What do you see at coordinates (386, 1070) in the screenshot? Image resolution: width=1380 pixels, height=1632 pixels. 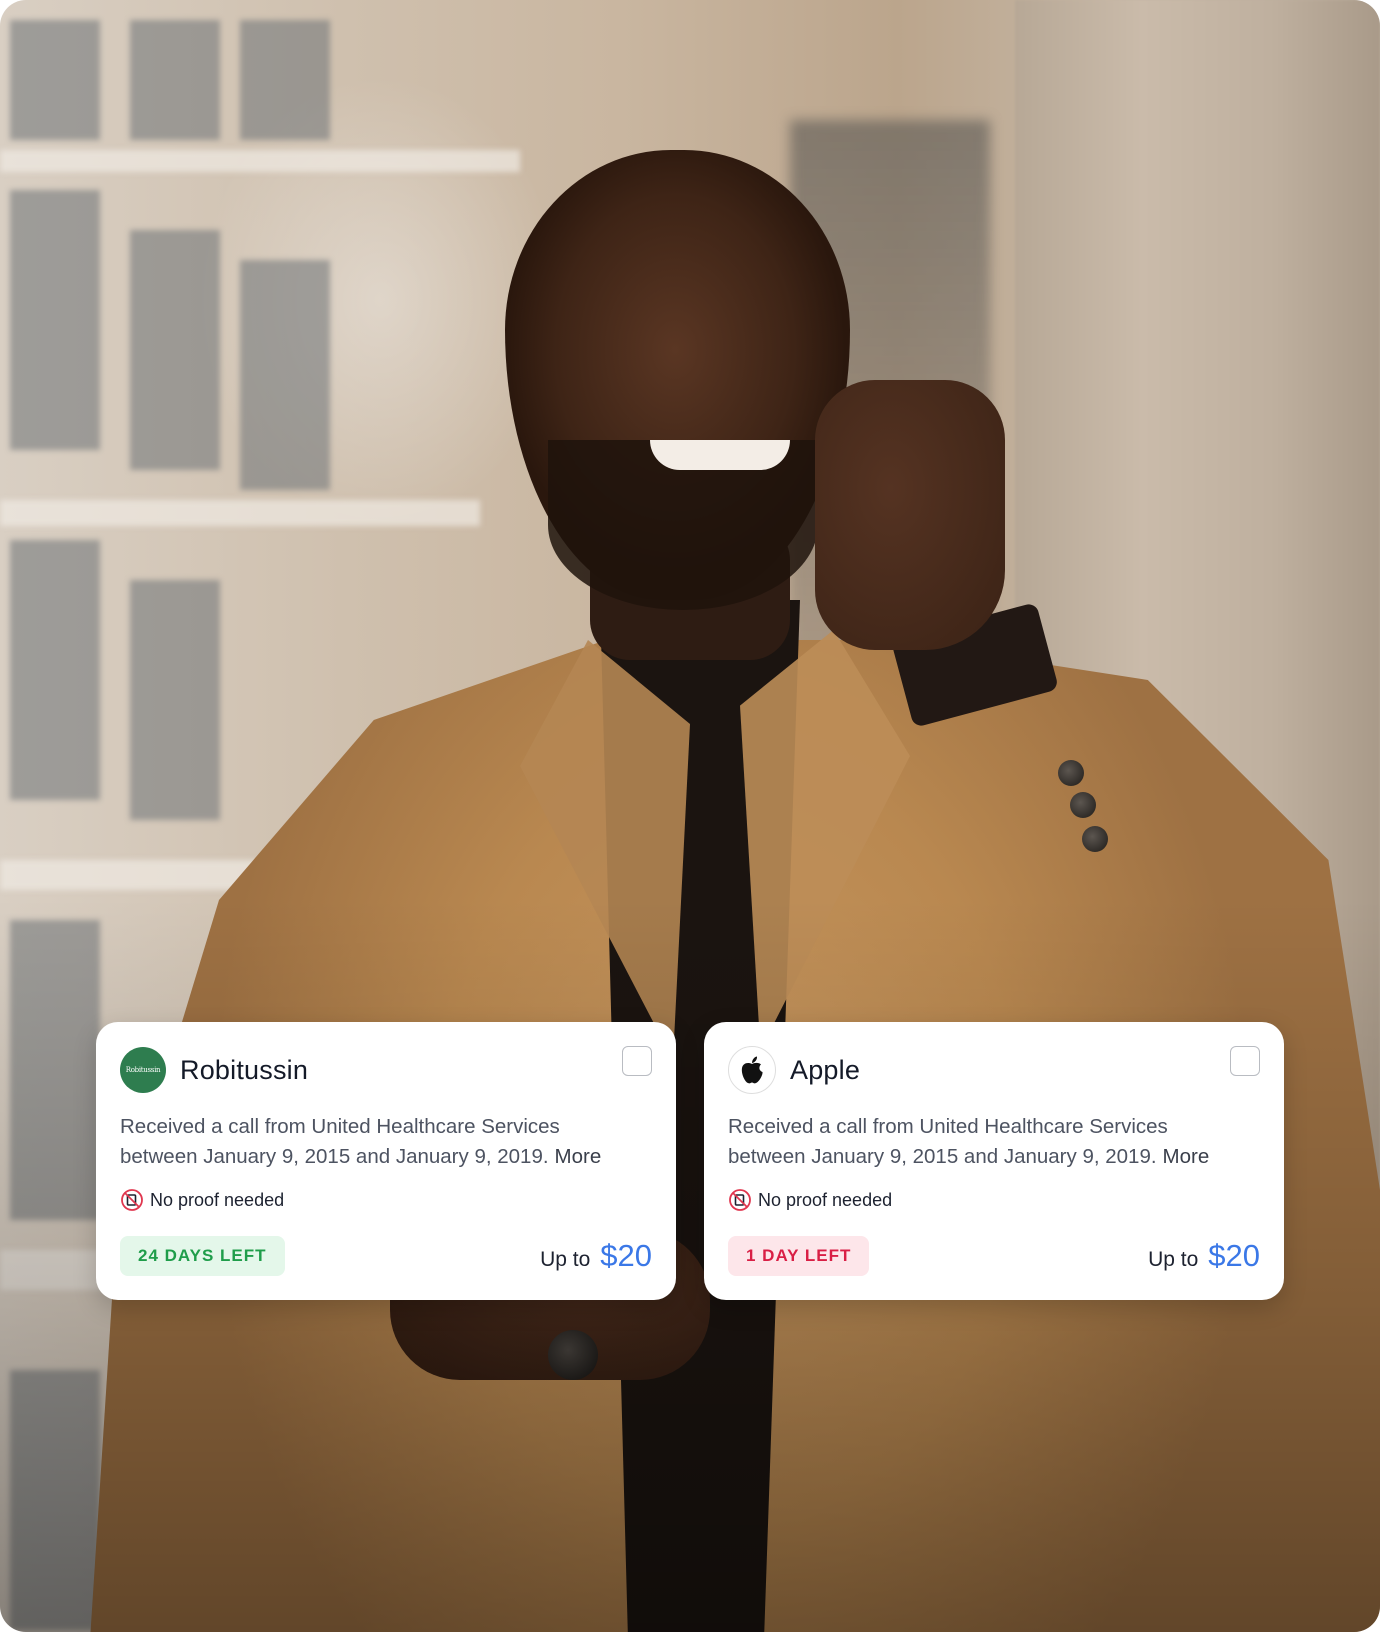 I see `card-header: Robitussin Robitussin` at bounding box center [386, 1070].